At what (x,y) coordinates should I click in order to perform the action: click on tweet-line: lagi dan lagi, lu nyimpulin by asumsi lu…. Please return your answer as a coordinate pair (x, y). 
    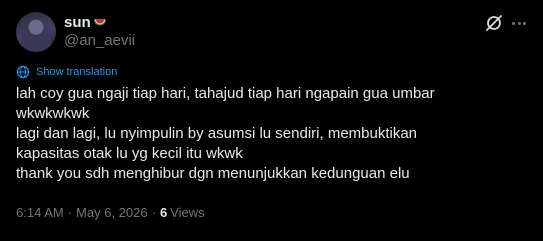
    Looking at the image, I should click on (217, 143).